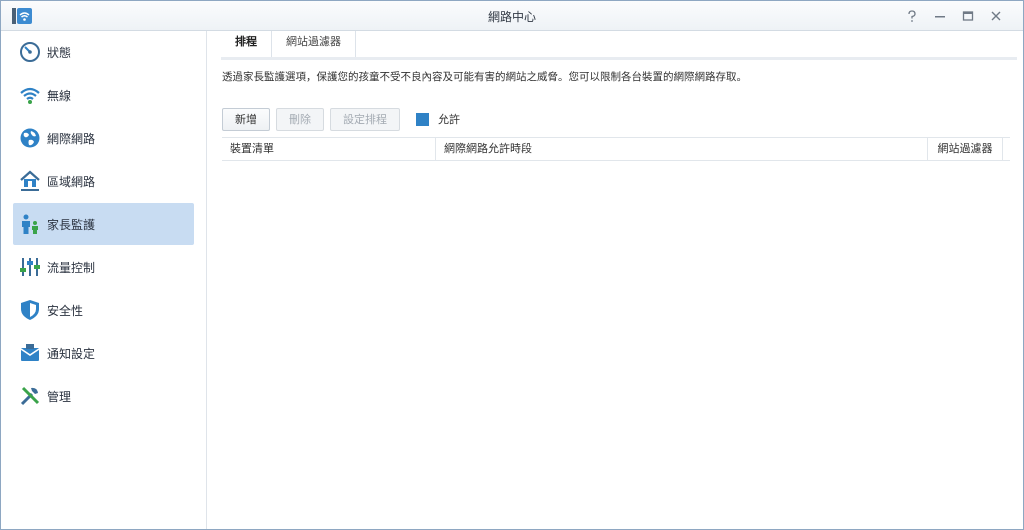  Describe the element at coordinates (71, 224) in the screenshot. I see `sidebar-item-label: 家長監護` at that location.